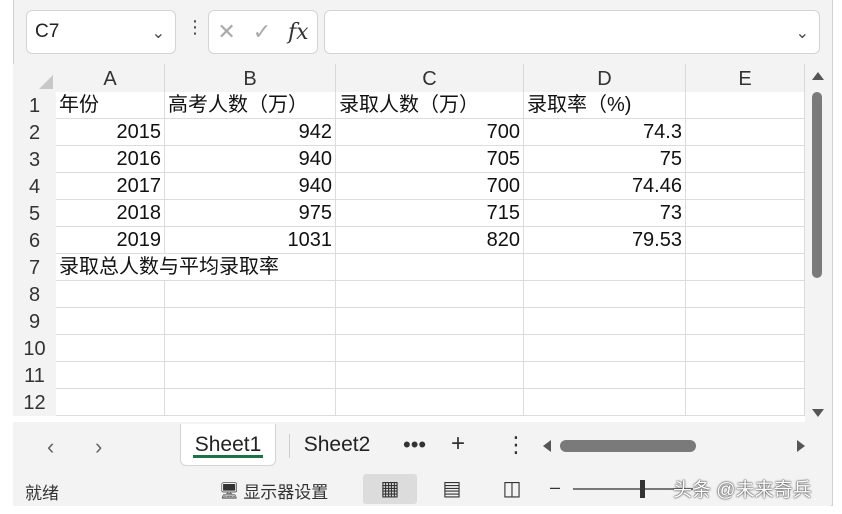 The height and width of the screenshot is (514, 842). Describe the element at coordinates (110, 159) in the screenshot. I see `cell-a3: 2016` at that location.